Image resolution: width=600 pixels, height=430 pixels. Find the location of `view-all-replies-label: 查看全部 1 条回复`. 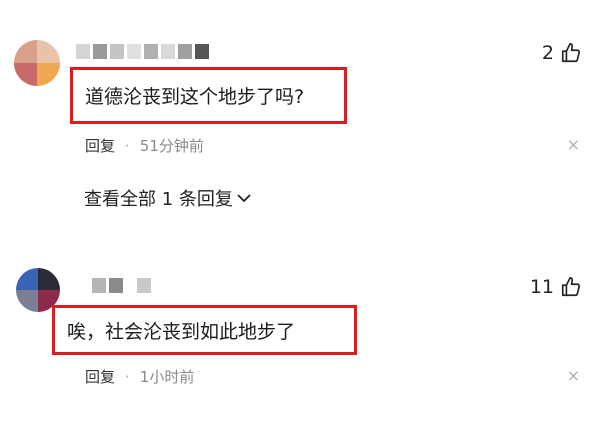

view-all-replies-label: 查看全部 1 条回复 is located at coordinates (158, 199).